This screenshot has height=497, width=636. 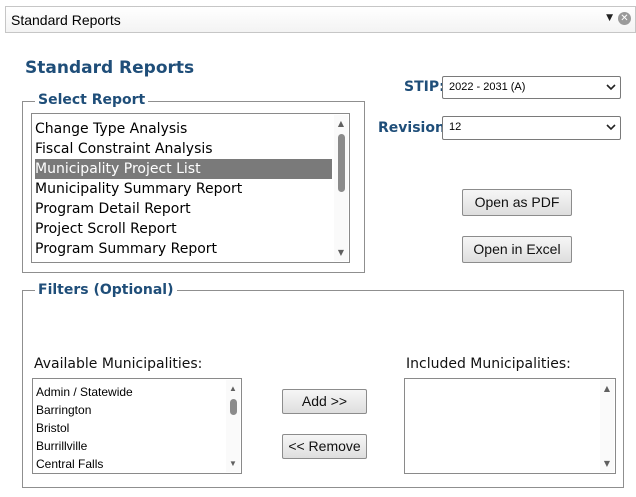 I want to click on report-item: Program Summary Report, so click(x=183, y=249).